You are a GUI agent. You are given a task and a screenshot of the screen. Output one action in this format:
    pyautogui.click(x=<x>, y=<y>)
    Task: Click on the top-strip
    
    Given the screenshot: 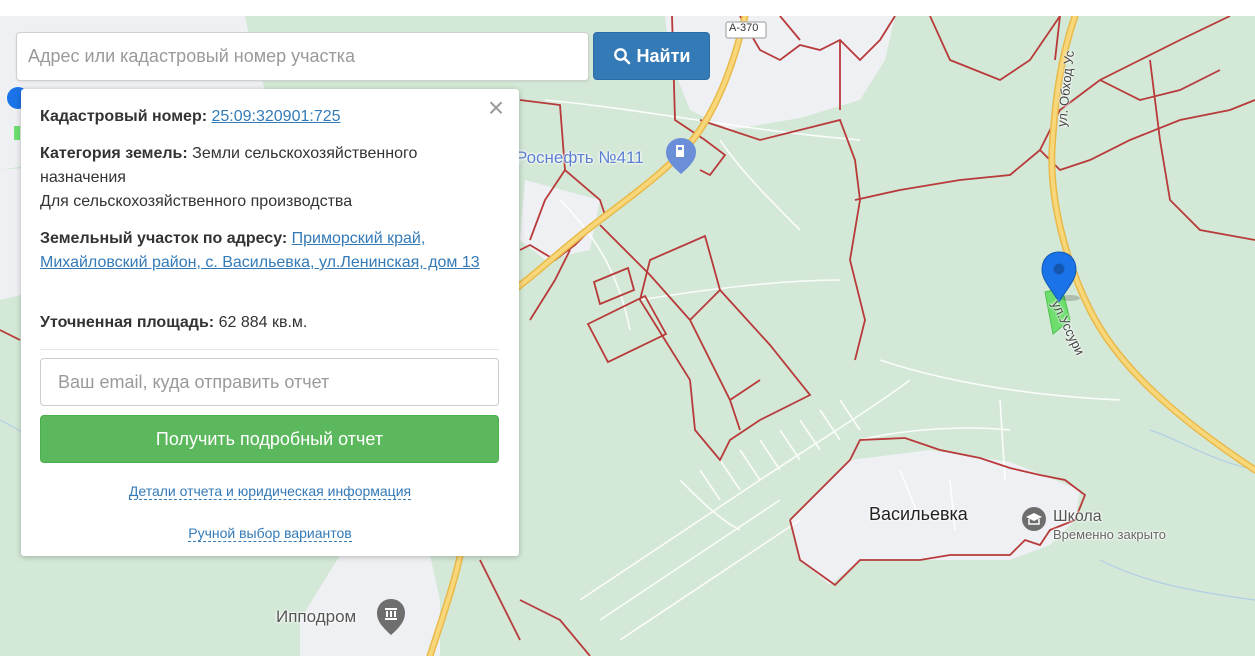 What is the action you would take?
    pyautogui.click(x=627, y=8)
    